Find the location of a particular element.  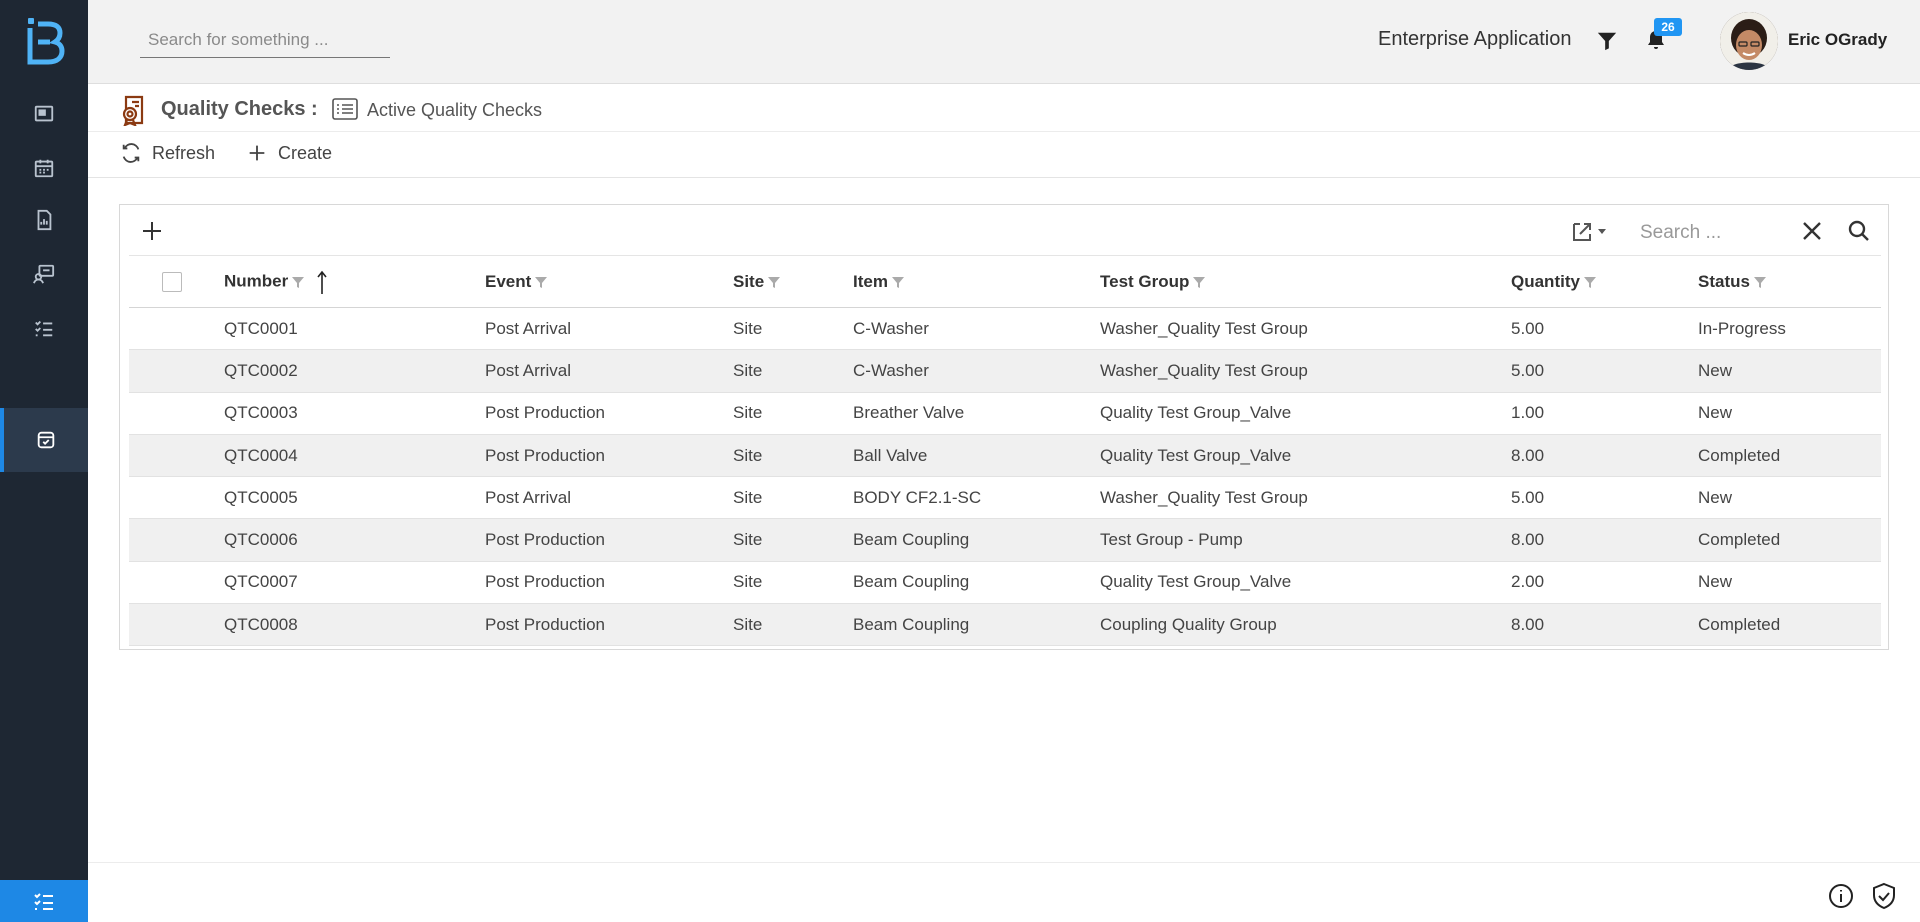

number-link: QTC0003 is located at coordinates (354, 413).